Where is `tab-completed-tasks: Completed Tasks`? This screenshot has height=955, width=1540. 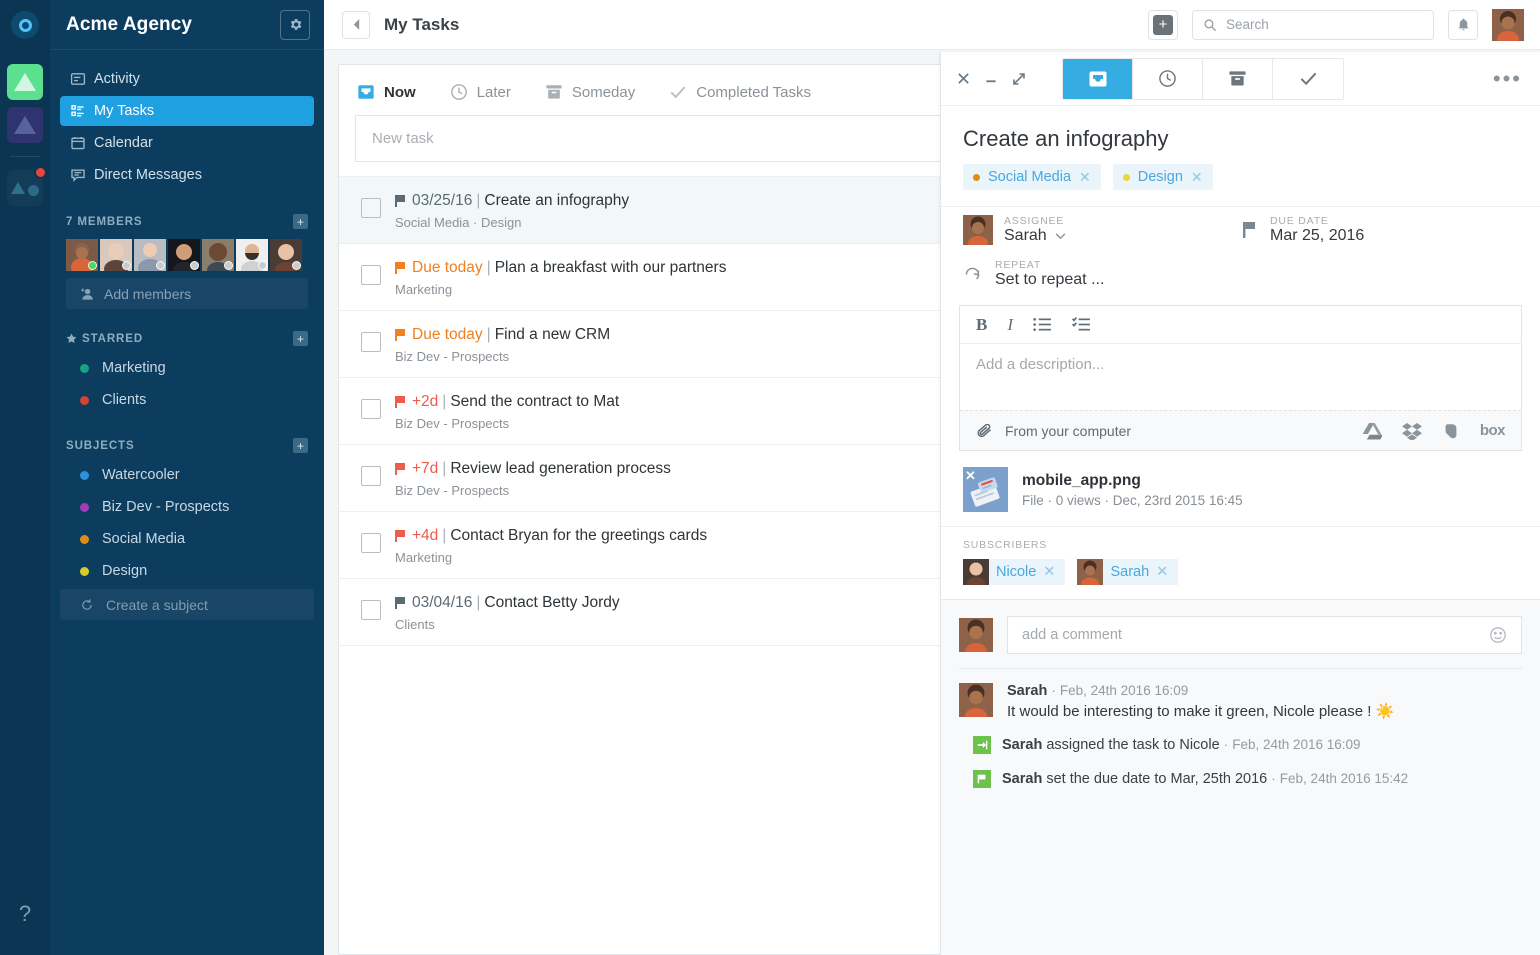 tab-completed-tasks: Completed Tasks is located at coordinates (740, 92).